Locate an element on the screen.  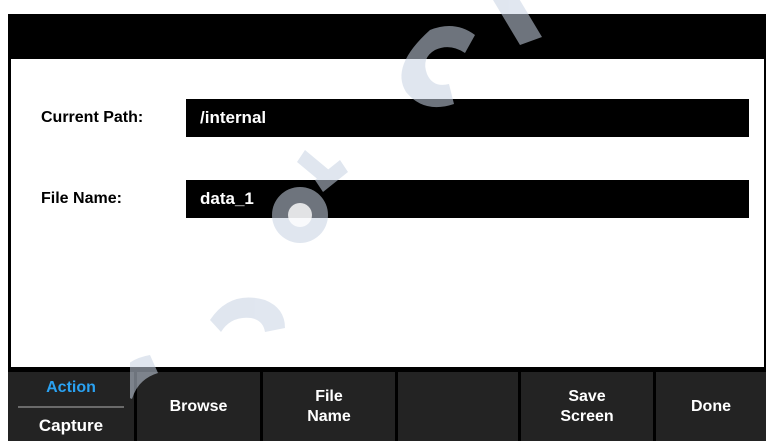
action-label: Action is located at coordinates (71, 387).